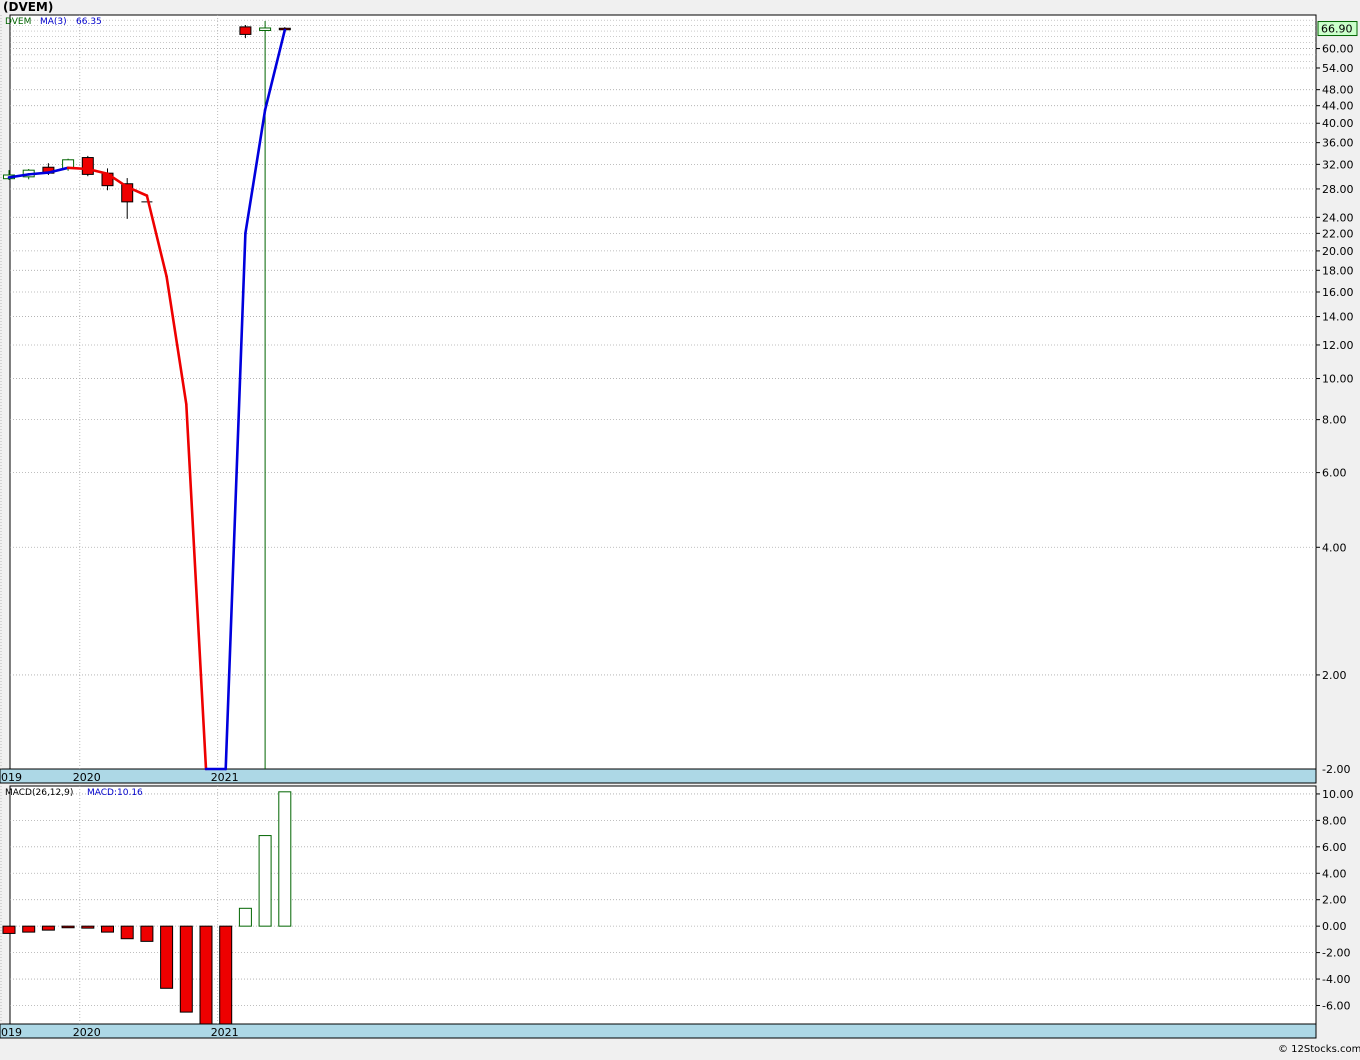  I want to click on macd-tick-label: 2.00, so click(1334, 900).